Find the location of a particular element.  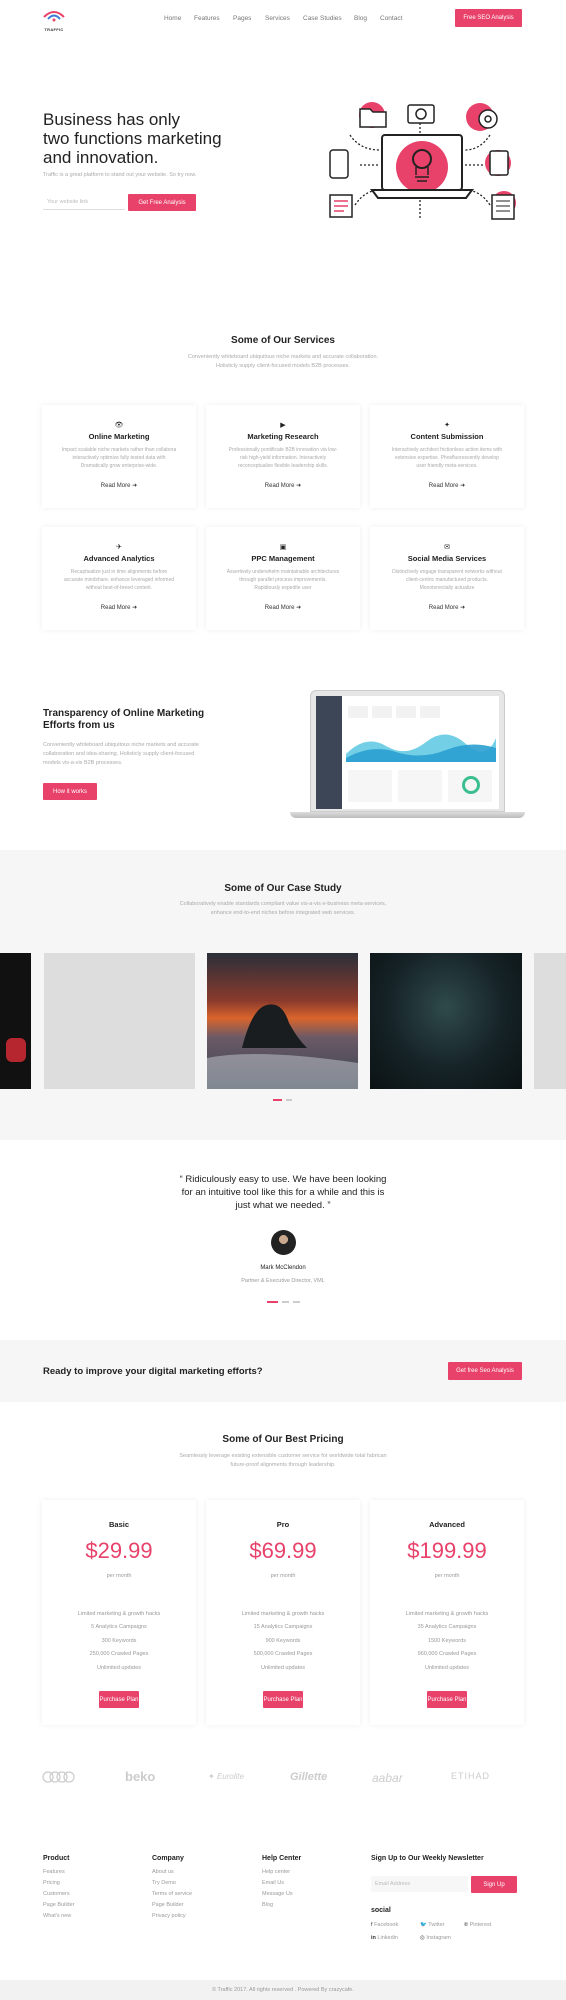

footer-heading: Help Center is located at coordinates (282, 1858).